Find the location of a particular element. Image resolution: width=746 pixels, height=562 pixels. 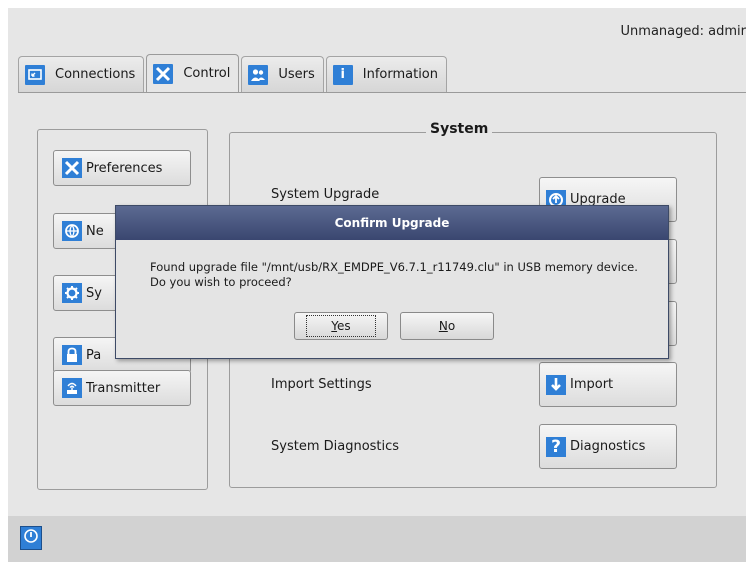

power-menu-button is located at coordinates (31, 538).